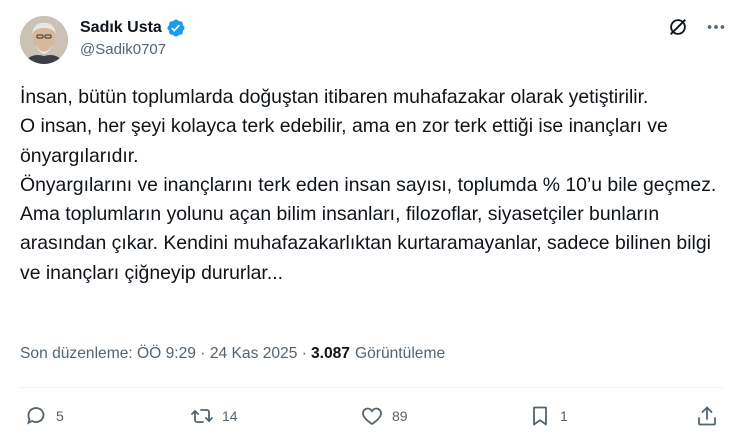  What do you see at coordinates (44, 40) in the screenshot?
I see `avatar` at bounding box center [44, 40].